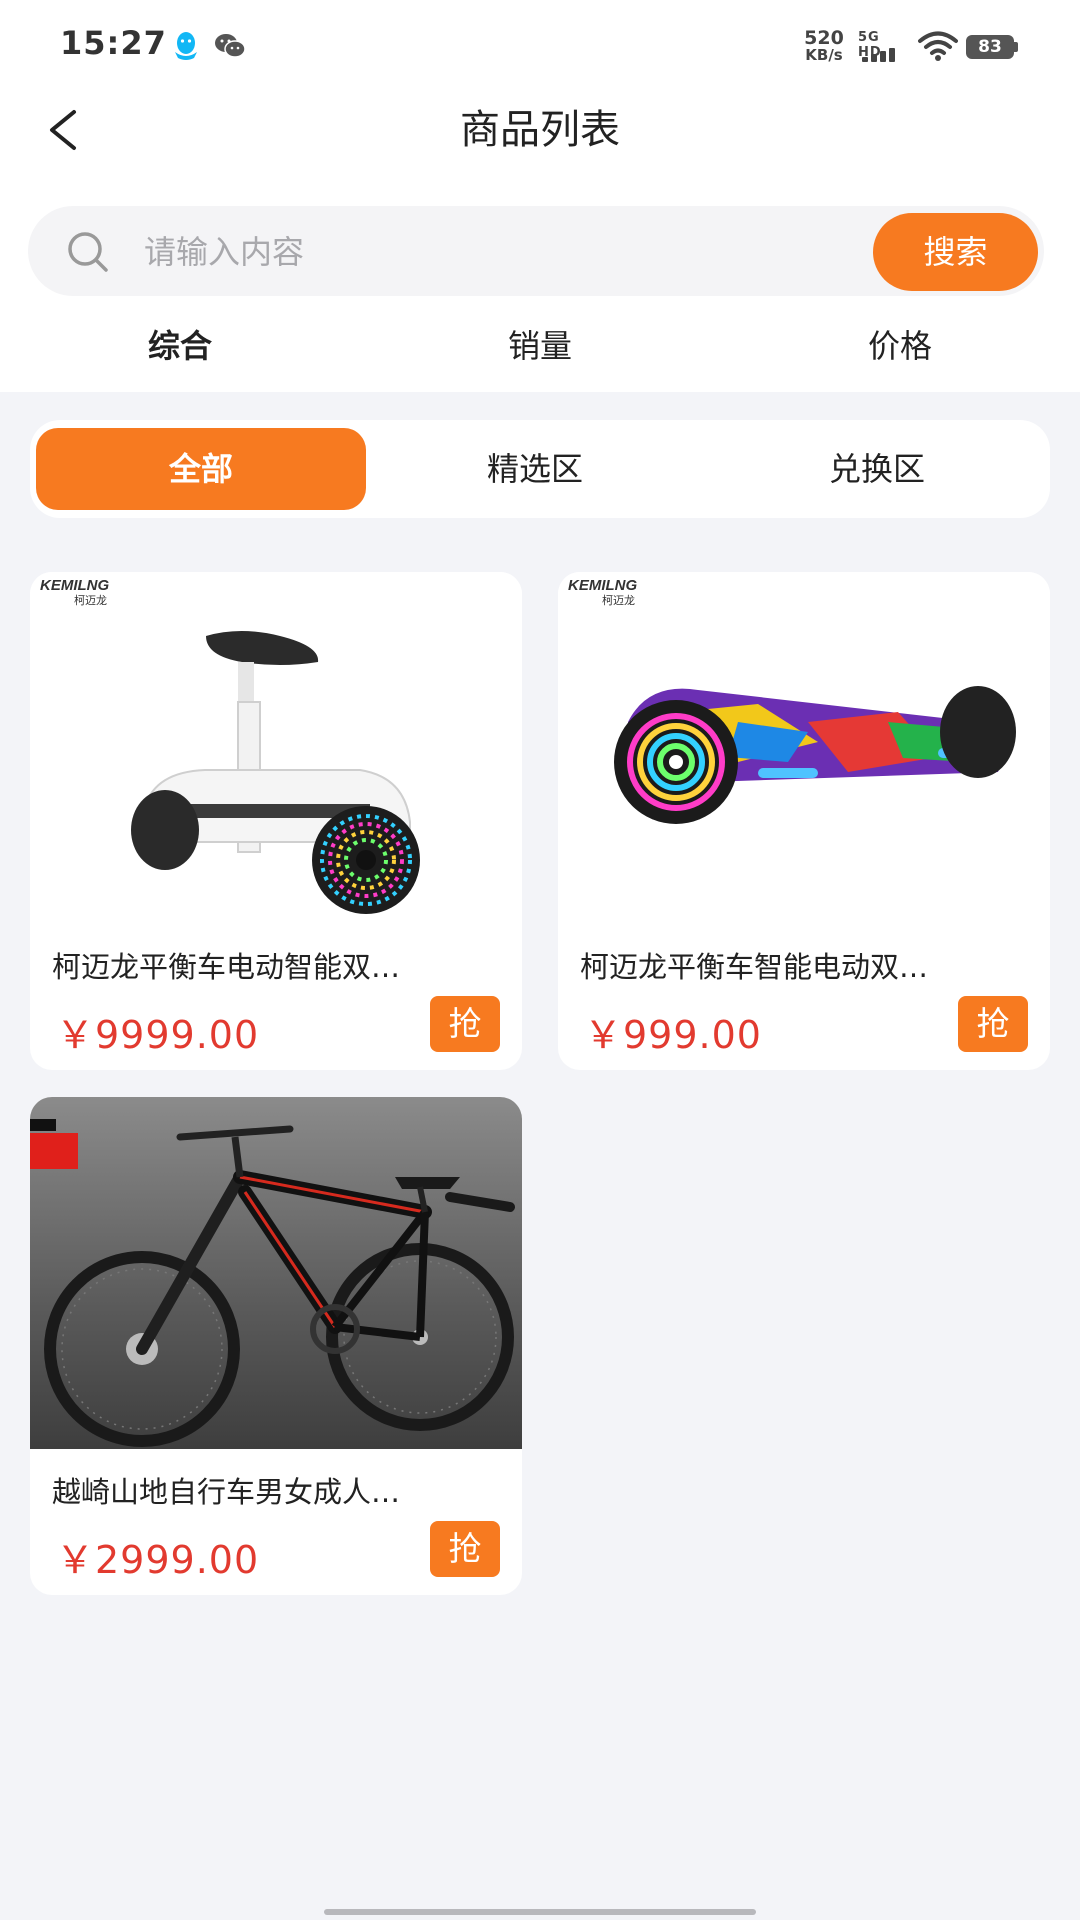 Image resolution: width=1080 pixels, height=1920 pixels. I want to click on network-speed-value: 520, so click(824, 38).